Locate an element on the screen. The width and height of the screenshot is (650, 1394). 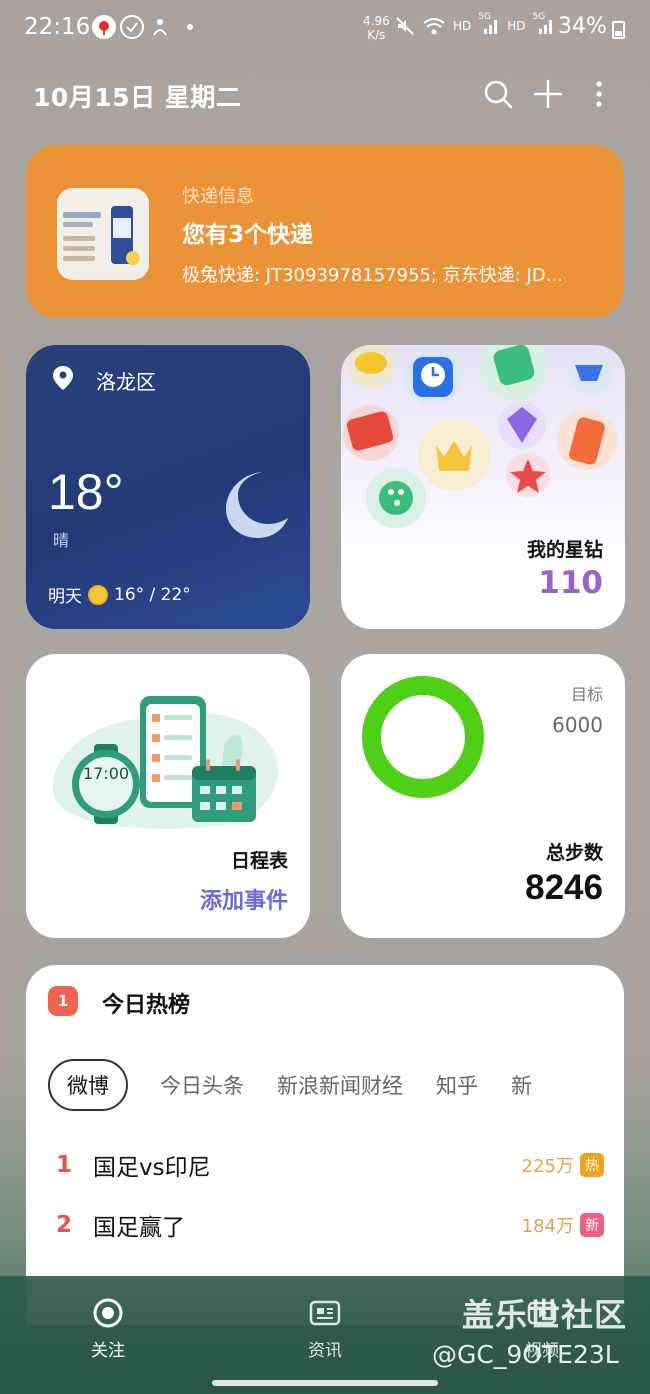
notification-check-icon is located at coordinates (132, 27).